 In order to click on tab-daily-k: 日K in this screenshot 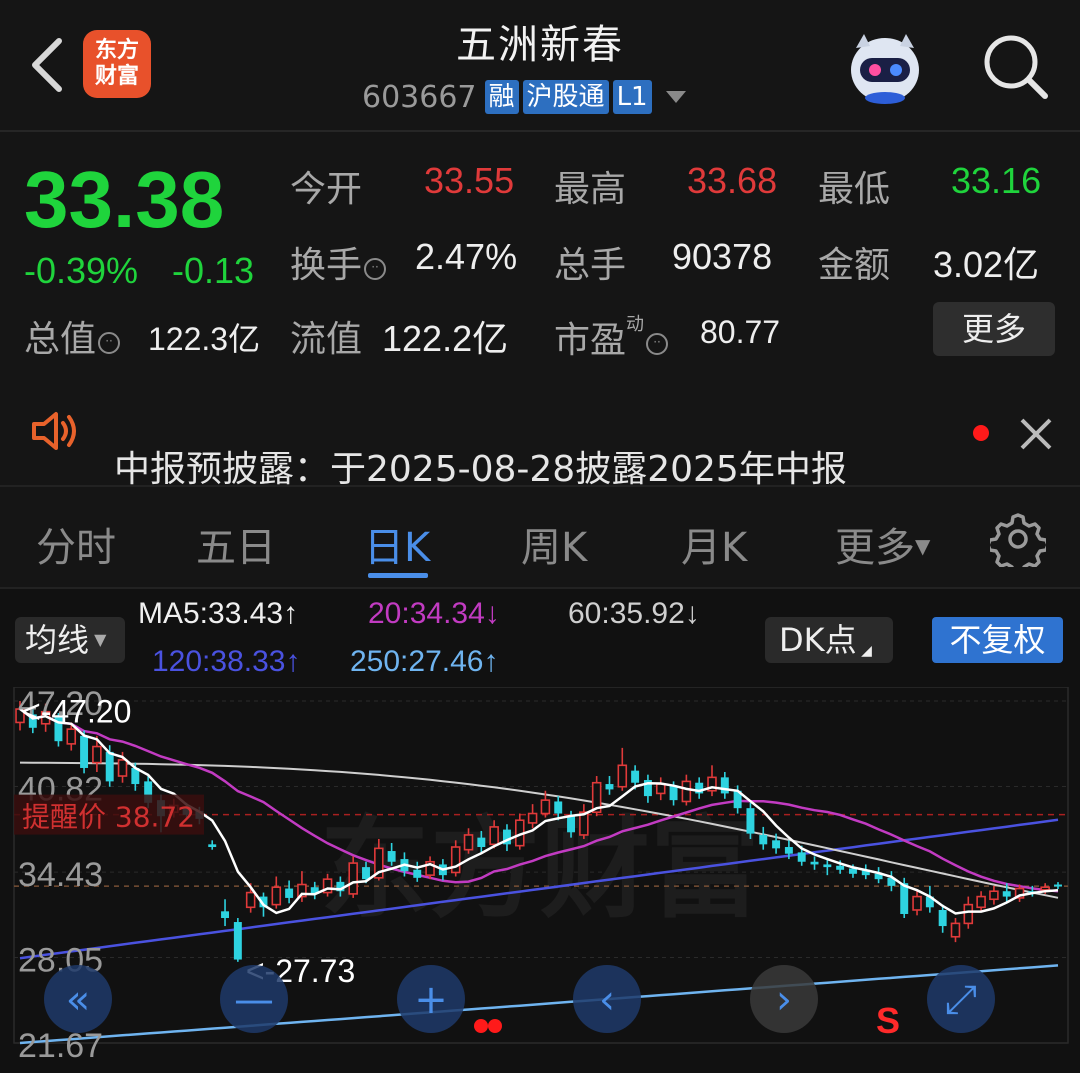, I will do `click(397, 544)`.